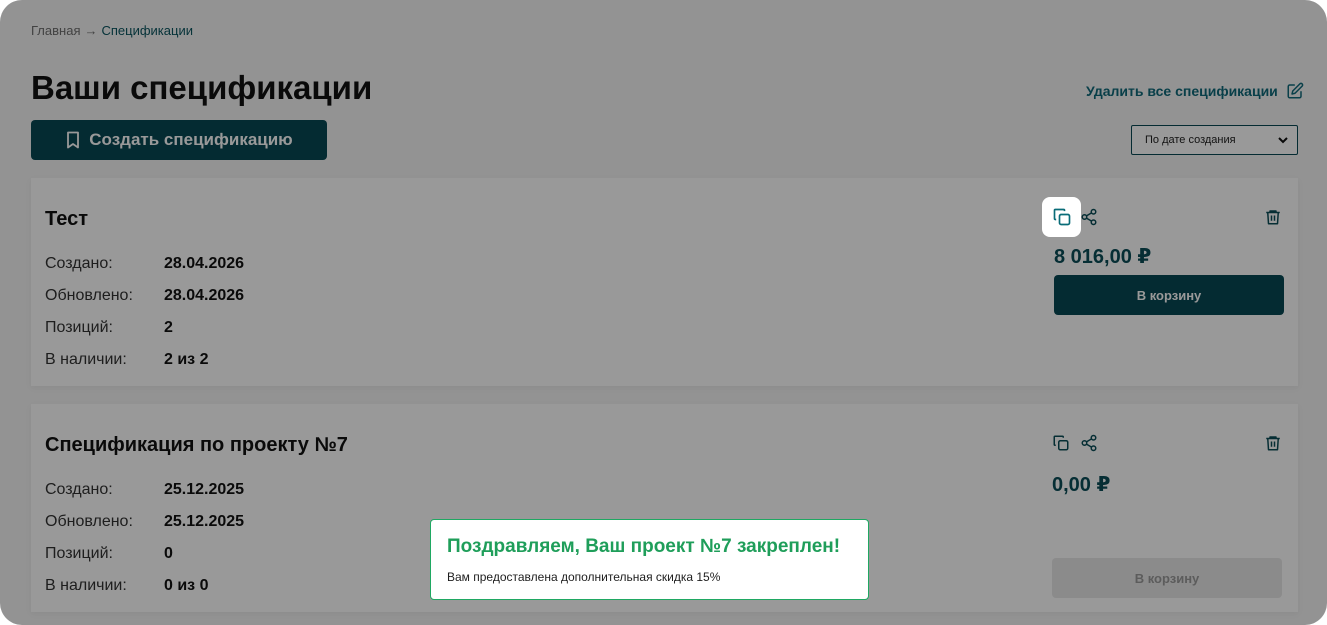  What do you see at coordinates (1190, 140) in the screenshot?
I see `sort-select-value: По дате создания` at bounding box center [1190, 140].